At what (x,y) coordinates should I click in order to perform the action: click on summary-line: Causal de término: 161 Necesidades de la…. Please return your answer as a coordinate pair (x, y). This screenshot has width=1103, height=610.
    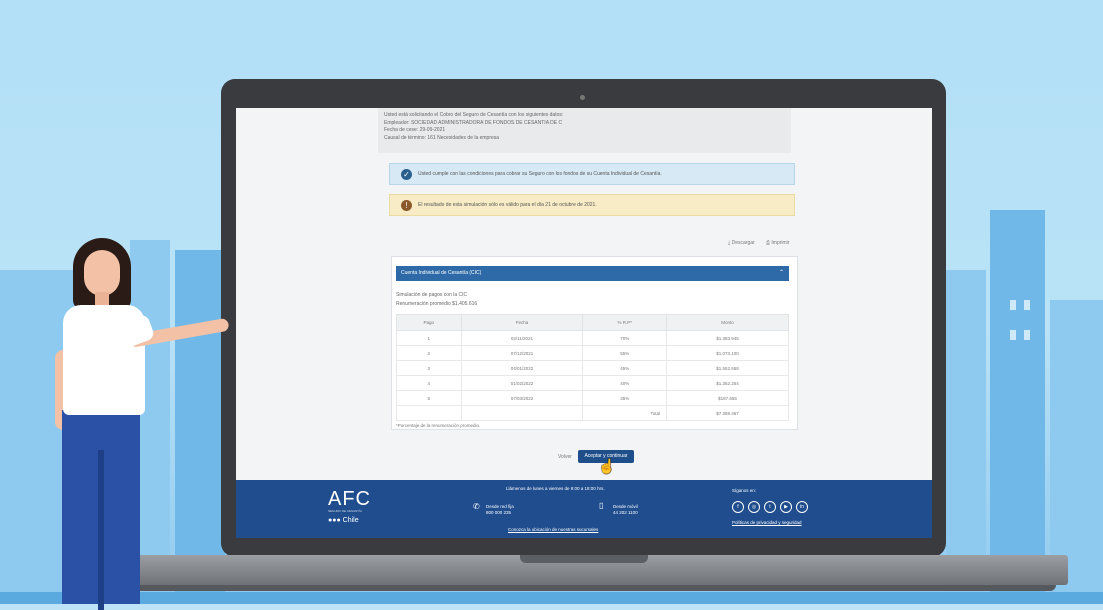
    Looking at the image, I should click on (442, 137).